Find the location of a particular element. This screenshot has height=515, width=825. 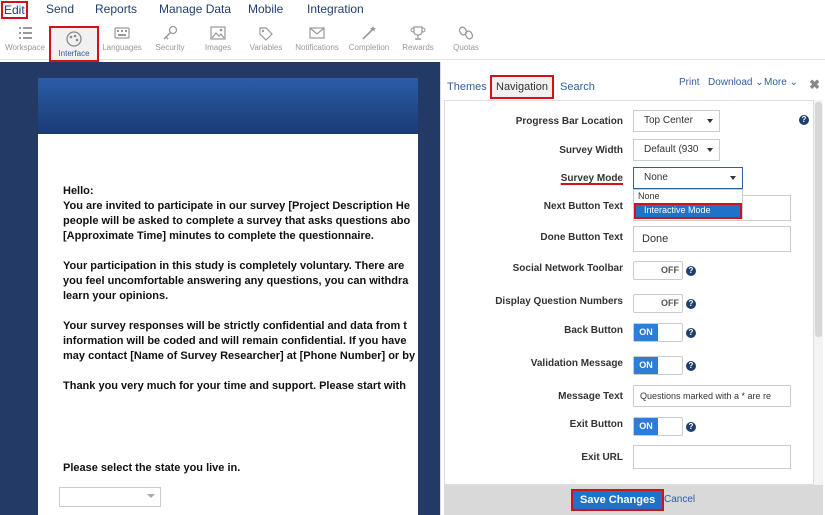

survey-width-select: Default (930 is located at coordinates (676, 150).